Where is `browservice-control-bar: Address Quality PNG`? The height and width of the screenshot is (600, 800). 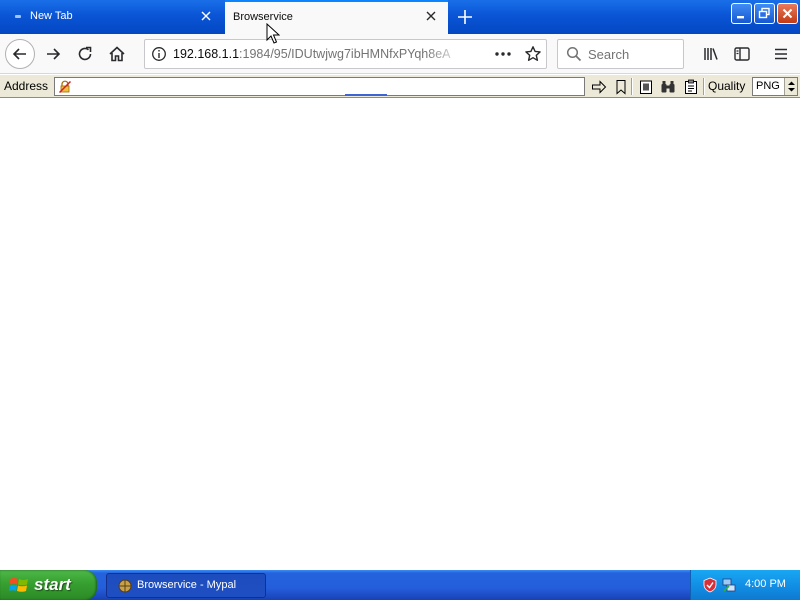 browservice-control-bar: Address Quality PNG is located at coordinates (400, 86).